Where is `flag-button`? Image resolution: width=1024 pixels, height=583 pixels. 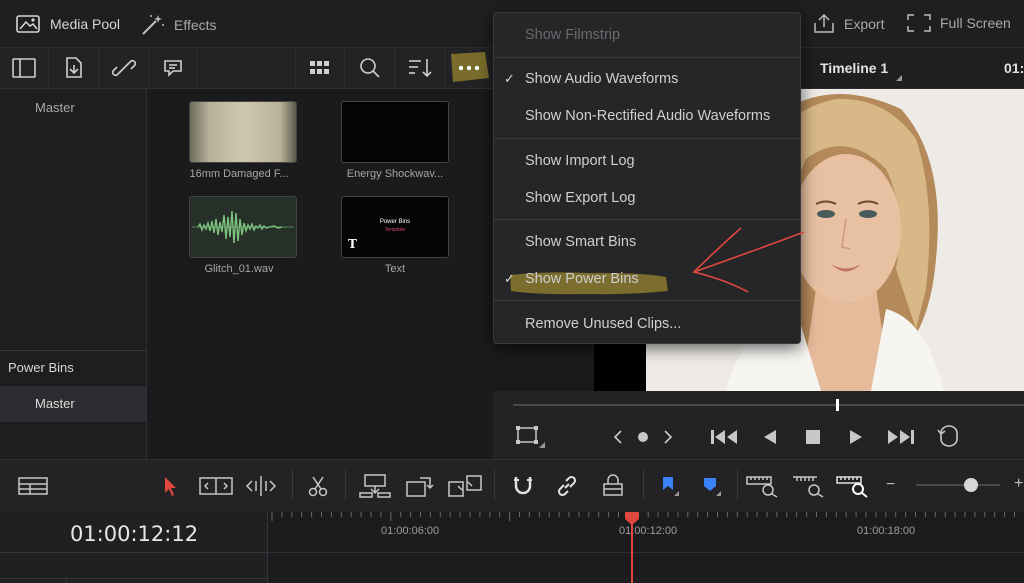 flag-button is located at coordinates (668, 486).